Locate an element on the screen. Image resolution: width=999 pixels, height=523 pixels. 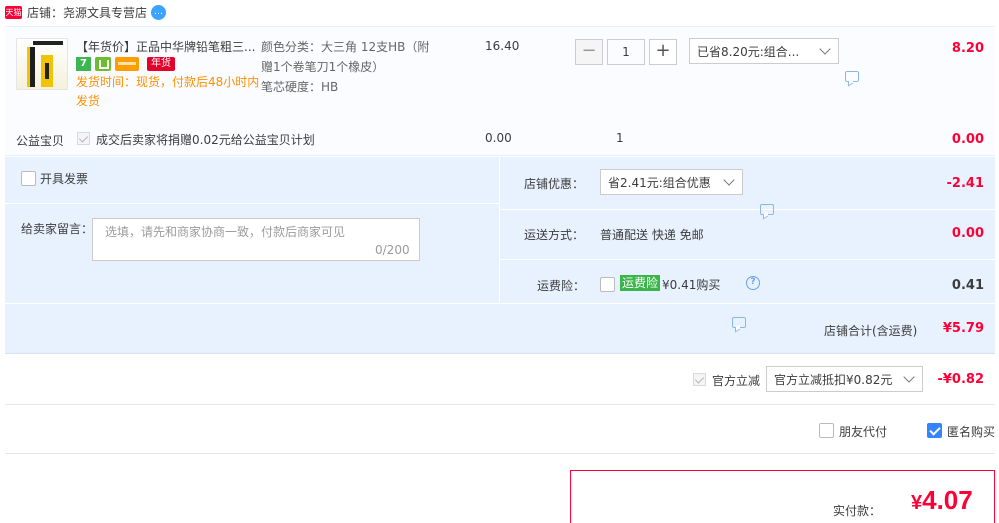
quantity-minus-button: − is located at coordinates (589, 52).